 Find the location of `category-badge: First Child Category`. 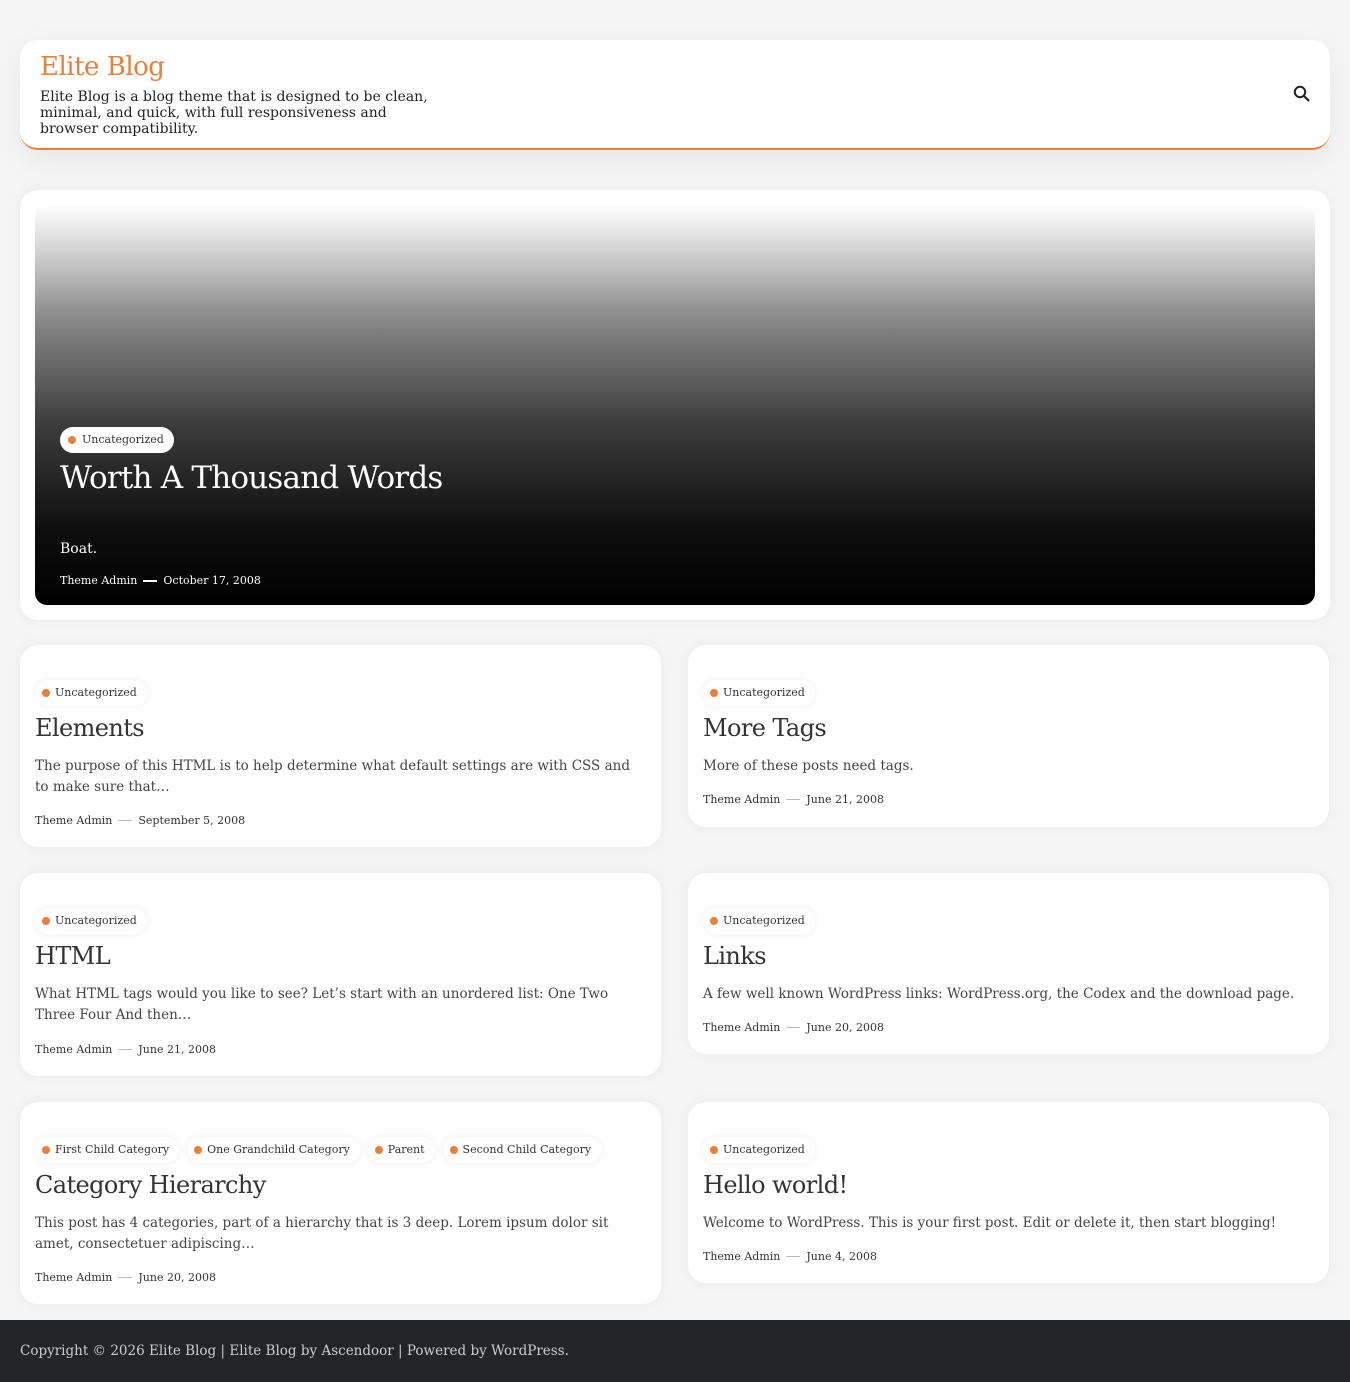

category-badge: First Child Category is located at coordinates (107, 1150).